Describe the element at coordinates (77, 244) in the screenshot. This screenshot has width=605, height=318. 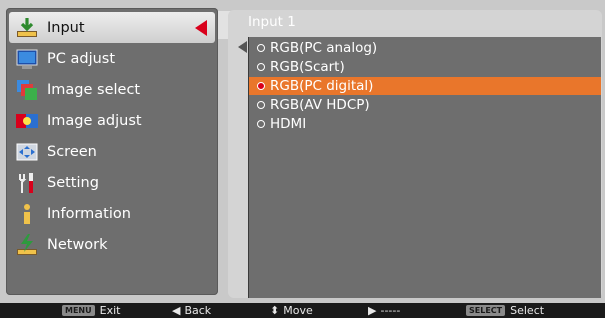
I see `menu-item-label: Network` at that location.